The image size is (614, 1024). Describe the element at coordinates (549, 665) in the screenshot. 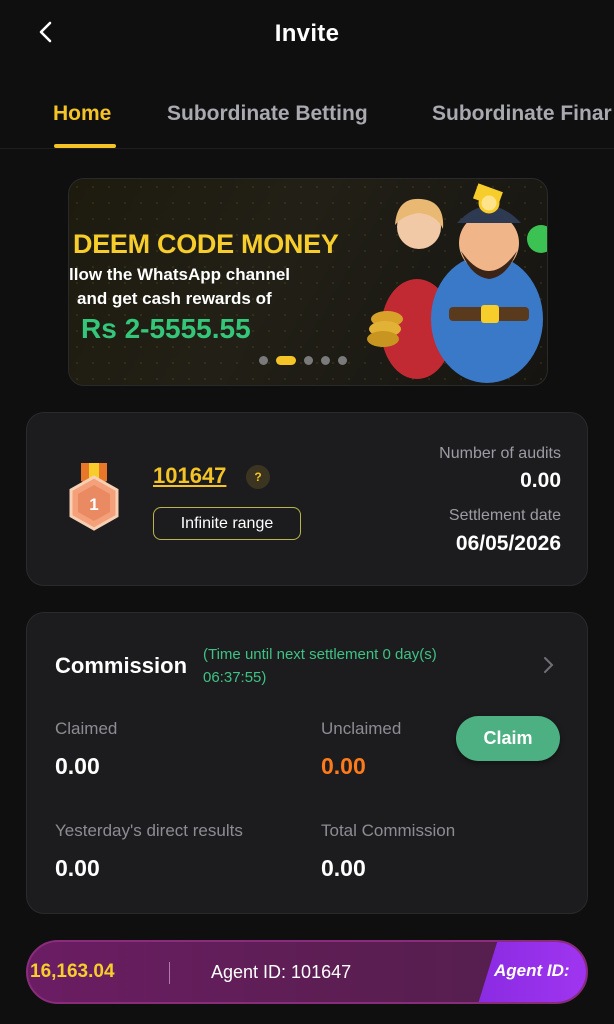

I see `chevron-right-icon` at that location.